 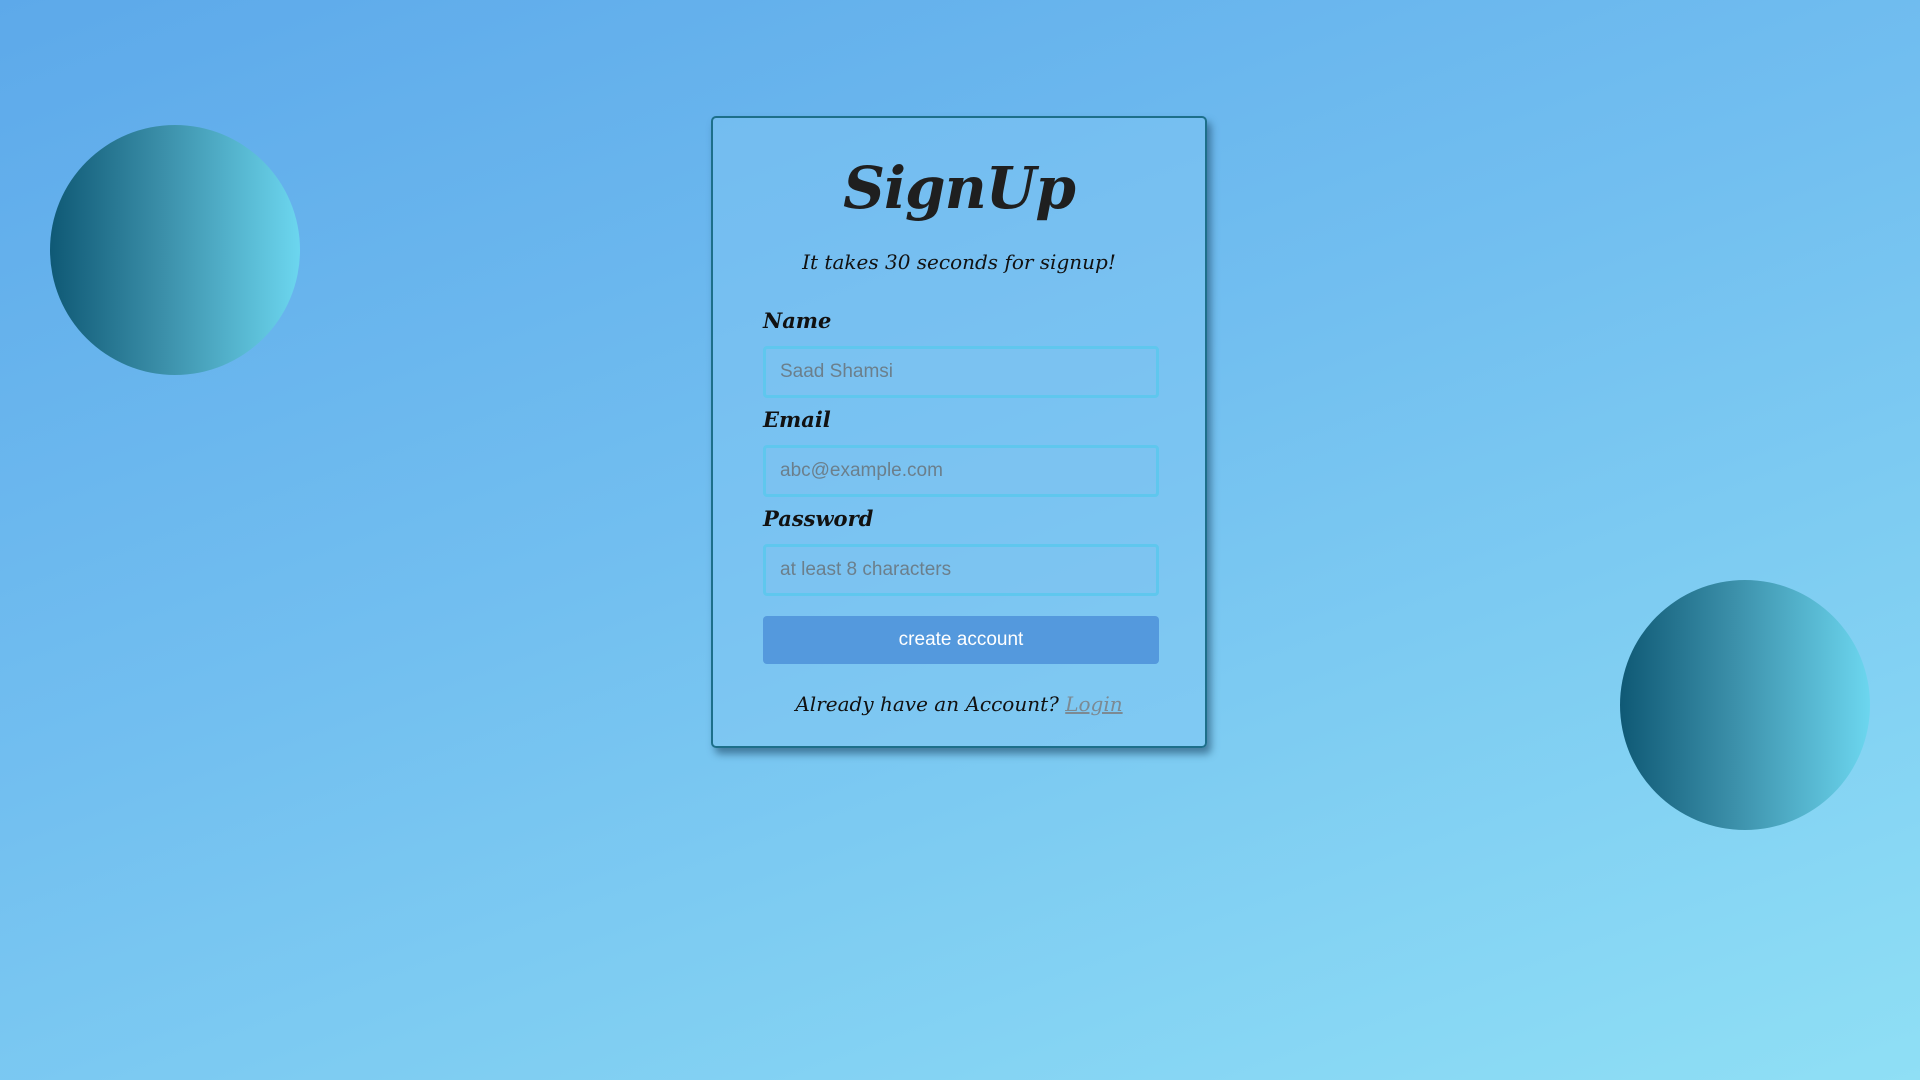 What do you see at coordinates (175, 250) in the screenshot?
I see `decorative-circle-left` at bounding box center [175, 250].